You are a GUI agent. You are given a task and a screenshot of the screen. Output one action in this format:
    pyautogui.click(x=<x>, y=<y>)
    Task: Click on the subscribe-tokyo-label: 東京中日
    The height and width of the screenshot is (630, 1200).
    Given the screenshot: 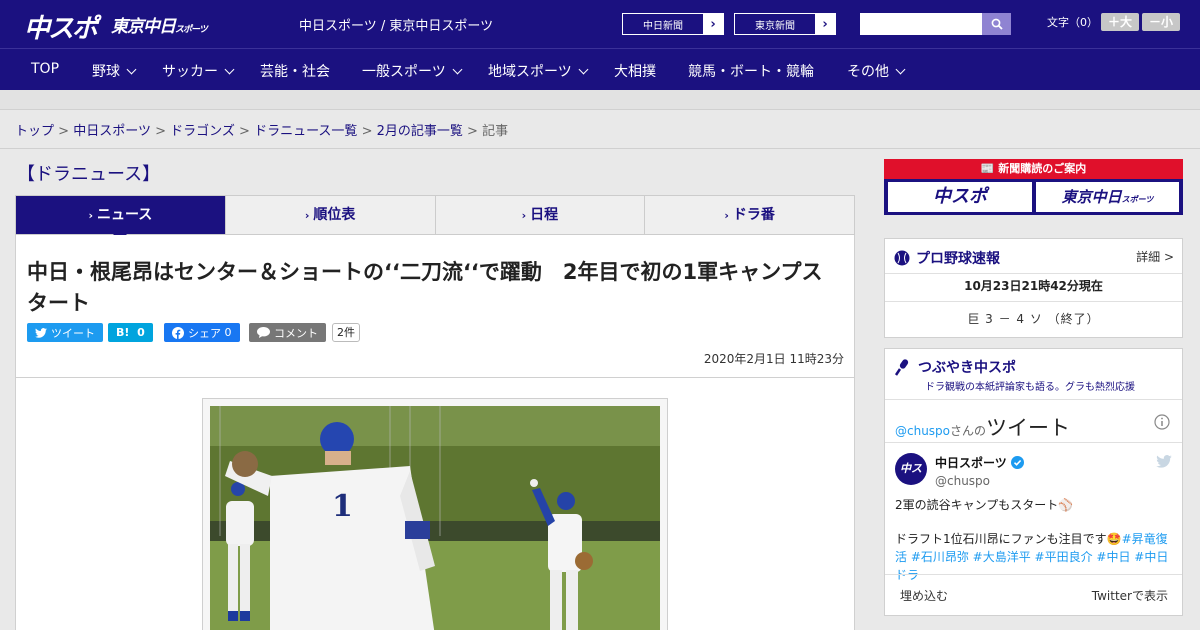 What is the action you would take?
    pyautogui.click(x=1091, y=197)
    